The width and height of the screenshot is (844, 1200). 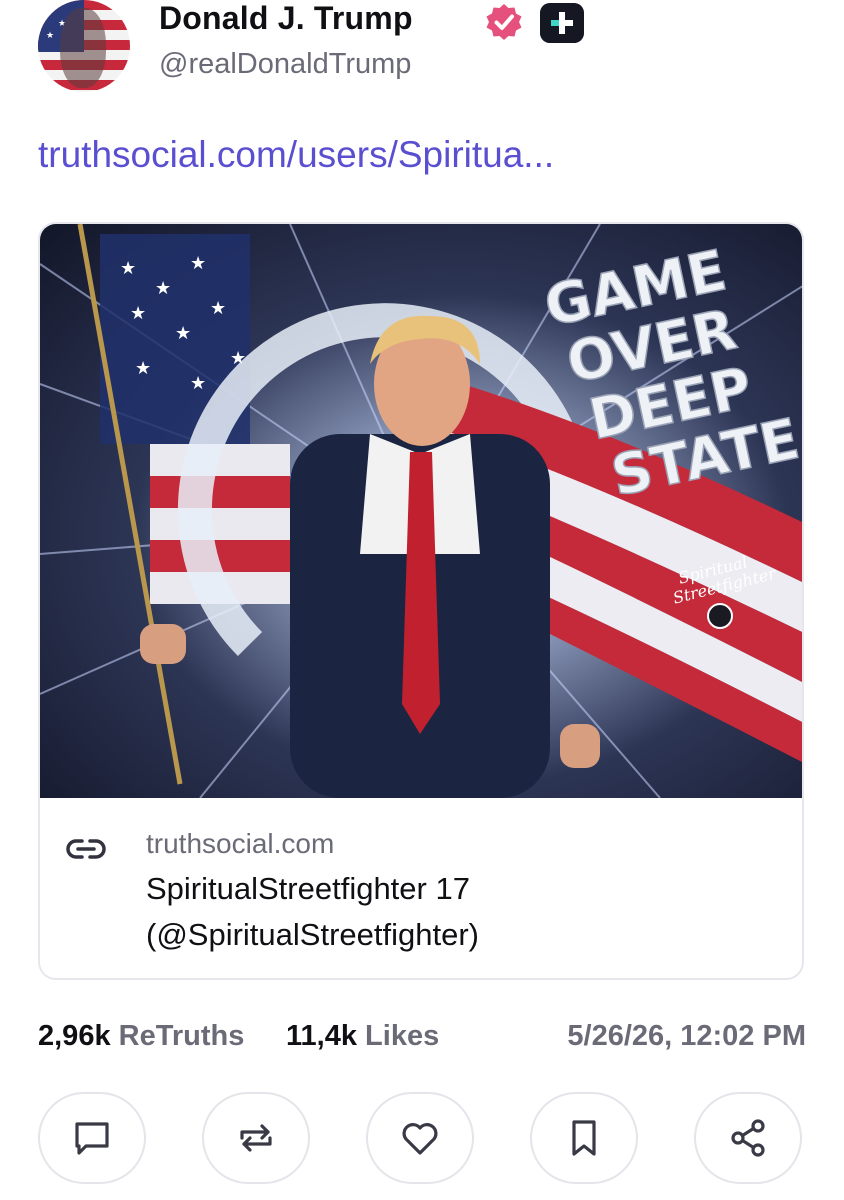 I want to click on post-header: ★ ★ ★ Donald J. Trump @realDonaldTrump, so click(x=428, y=48).